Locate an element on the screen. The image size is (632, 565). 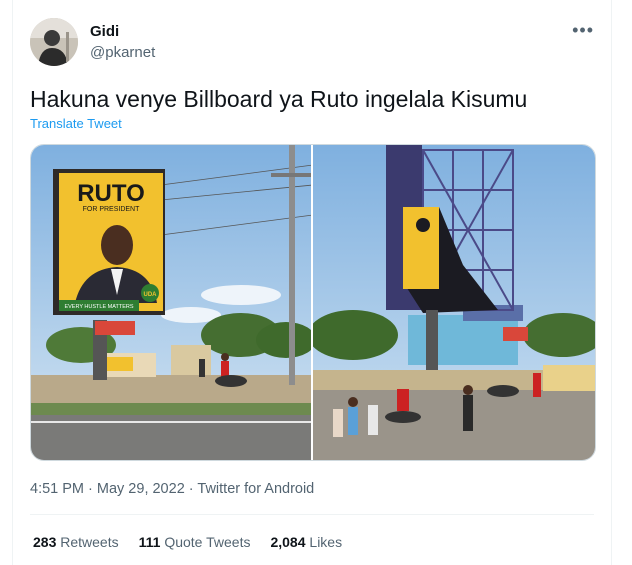
likes-stat: 2,084 Likes is located at coordinates (306, 542).